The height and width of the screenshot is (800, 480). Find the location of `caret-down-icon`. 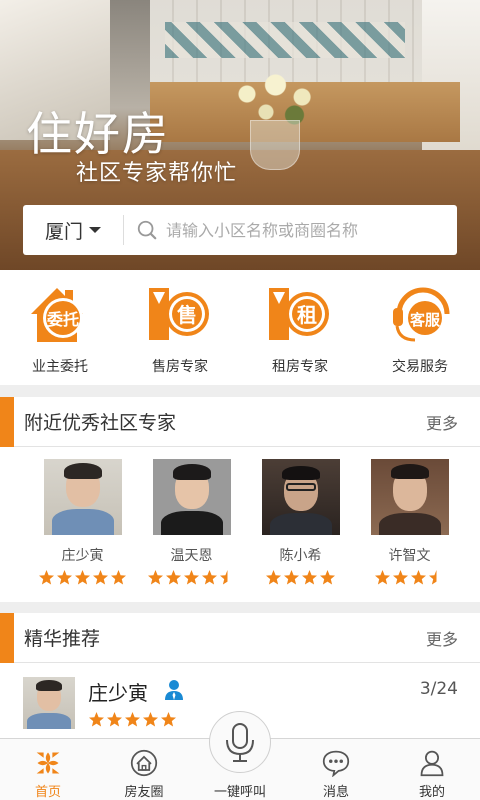

caret-down-icon is located at coordinates (95, 230).